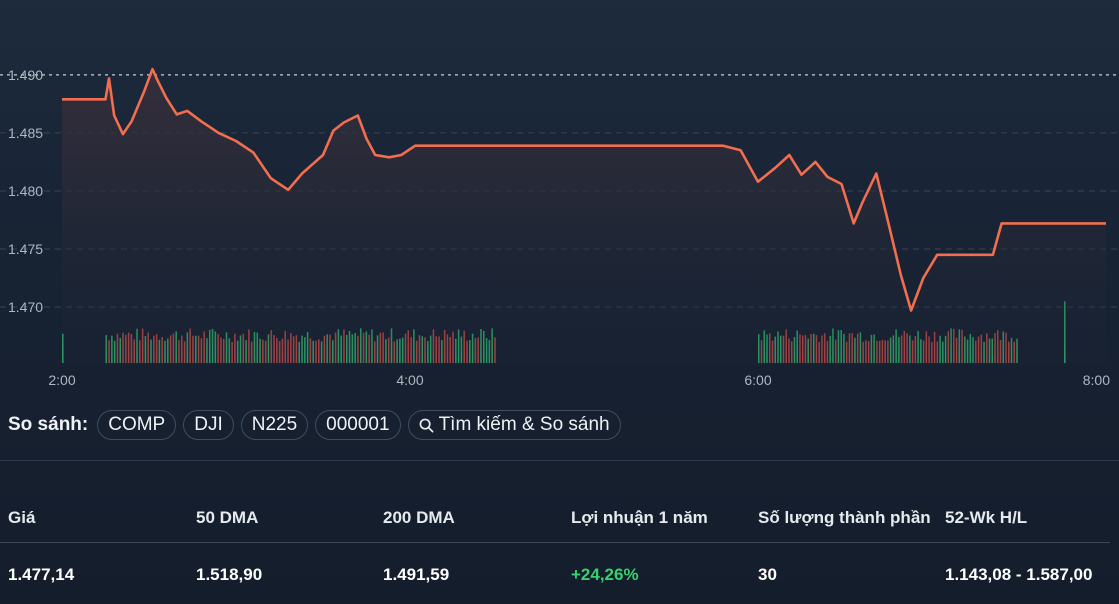 The image size is (1119, 604). I want to click on header-200dma: 200 DMA, so click(419, 517).